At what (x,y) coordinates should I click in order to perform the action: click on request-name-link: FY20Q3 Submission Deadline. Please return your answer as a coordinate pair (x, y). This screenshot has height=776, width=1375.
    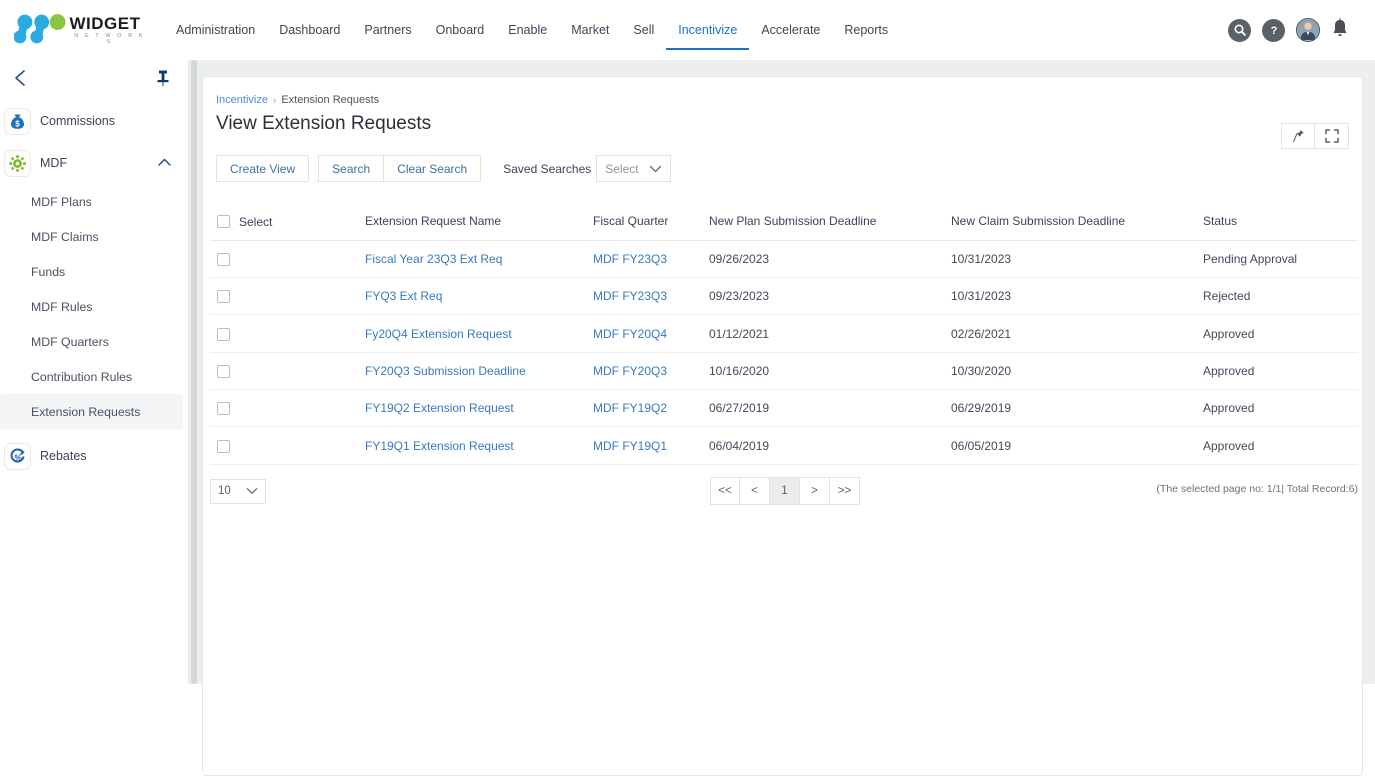
    Looking at the image, I should click on (445, 371).